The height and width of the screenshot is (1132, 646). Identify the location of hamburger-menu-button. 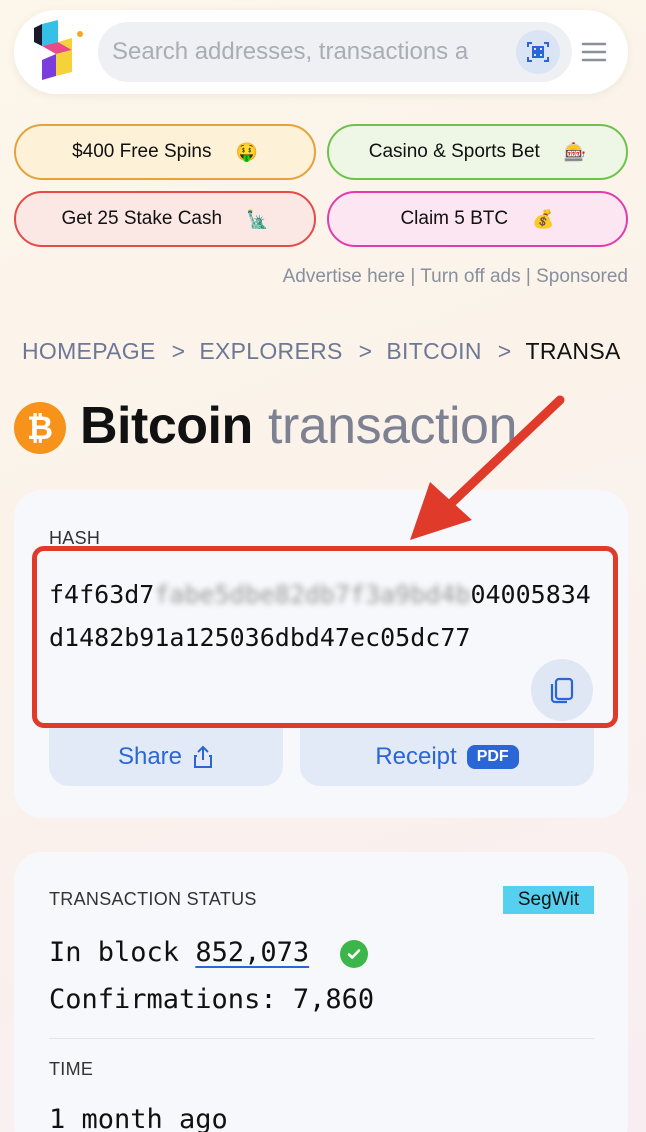
(594, 52).